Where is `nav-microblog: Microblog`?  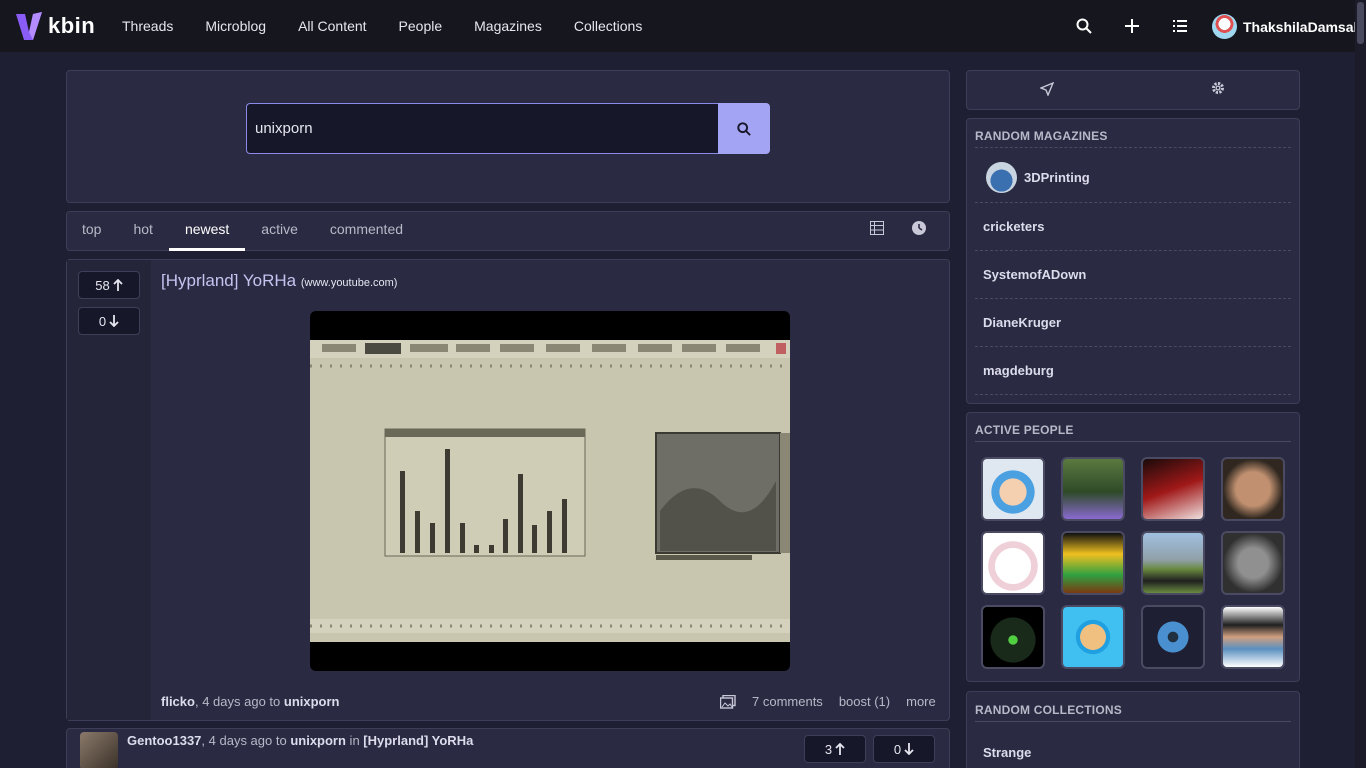 nav-microblog: Microblog is located at coordinates (235, 26).